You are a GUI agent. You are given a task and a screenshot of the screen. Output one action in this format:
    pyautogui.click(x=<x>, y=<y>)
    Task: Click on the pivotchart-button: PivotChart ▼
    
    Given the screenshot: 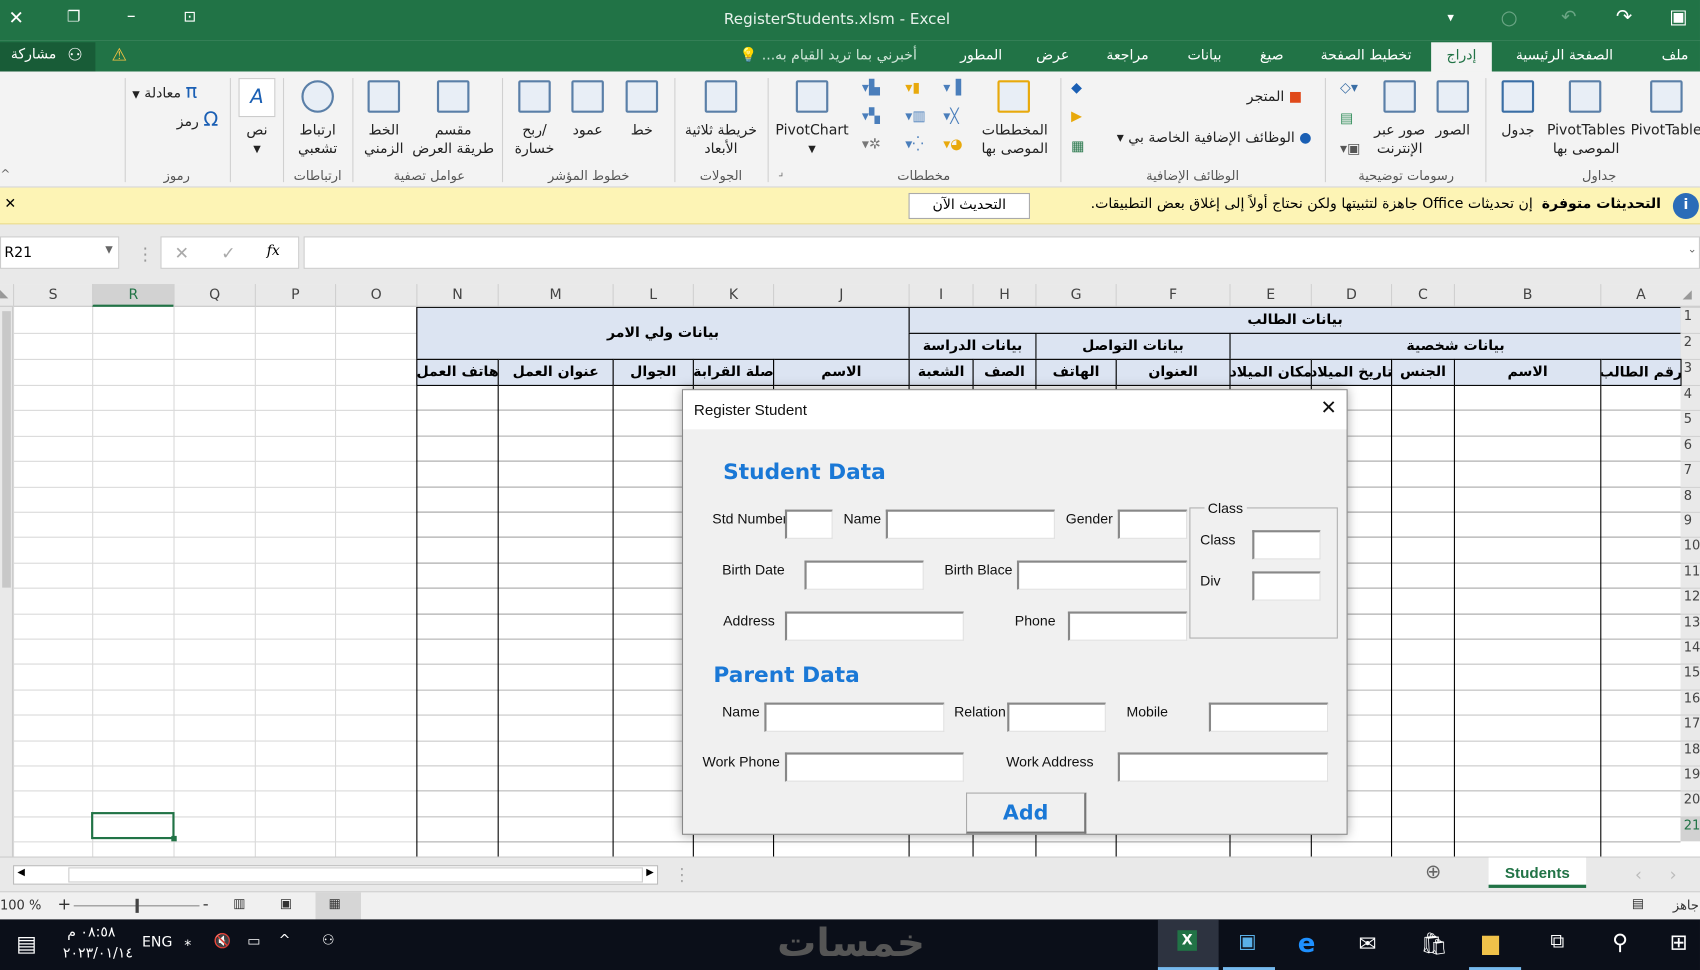 What is the action you would take?
    pyautogui.click(x=812, y=121)
    